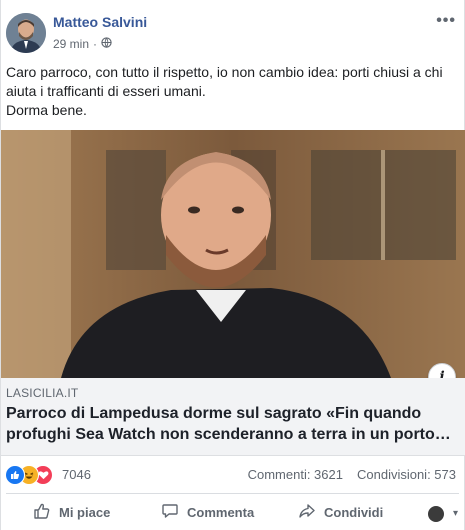  What do you see at coordinates (76, 474) in the screenshot?
I see `reactions-count: 7046` at bounding box center [76, 474].